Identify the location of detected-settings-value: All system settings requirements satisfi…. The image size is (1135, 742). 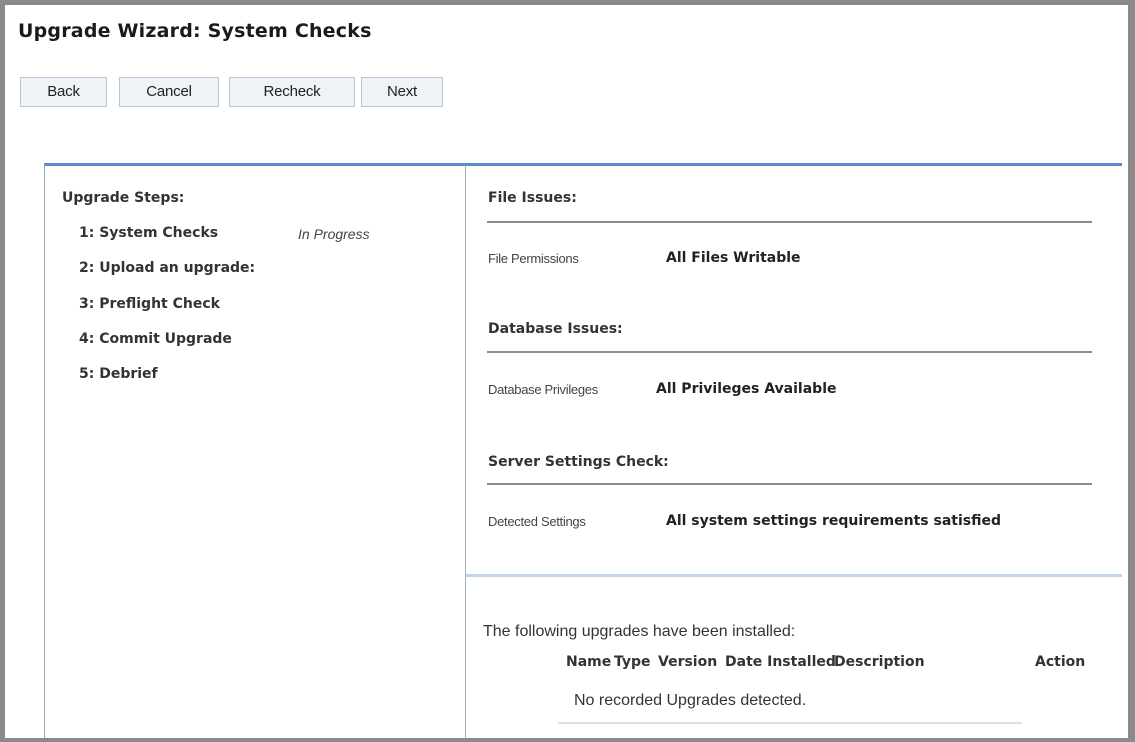
(833, 521).